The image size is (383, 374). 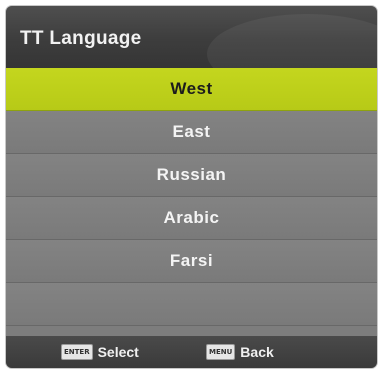 I want to click on select-hint-label: Select, so click(x=118, y=352).